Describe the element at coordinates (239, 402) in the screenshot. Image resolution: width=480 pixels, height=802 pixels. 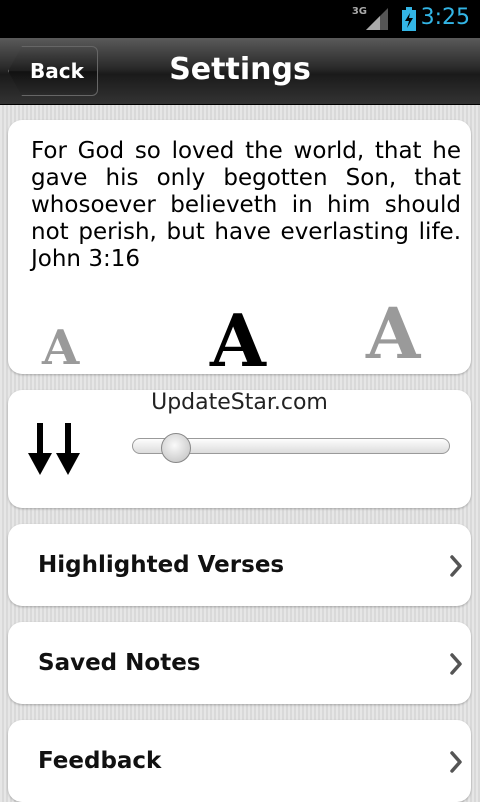
I see `watermark: UpdateStar.com` at that location.